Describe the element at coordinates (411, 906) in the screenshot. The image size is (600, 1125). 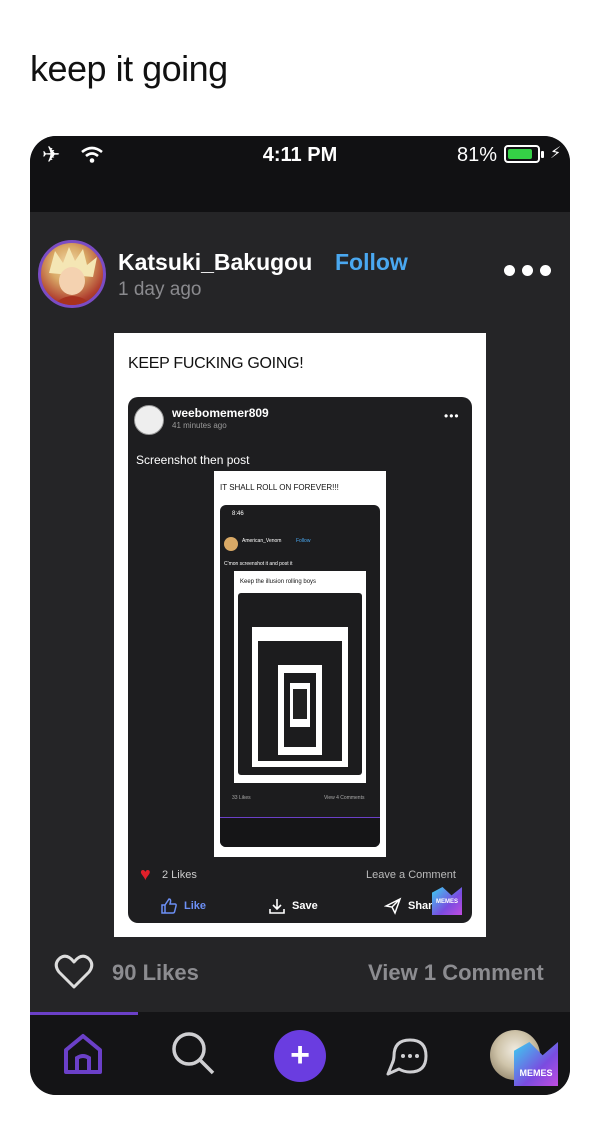
I see `embedded-share-button: Share` at that location.